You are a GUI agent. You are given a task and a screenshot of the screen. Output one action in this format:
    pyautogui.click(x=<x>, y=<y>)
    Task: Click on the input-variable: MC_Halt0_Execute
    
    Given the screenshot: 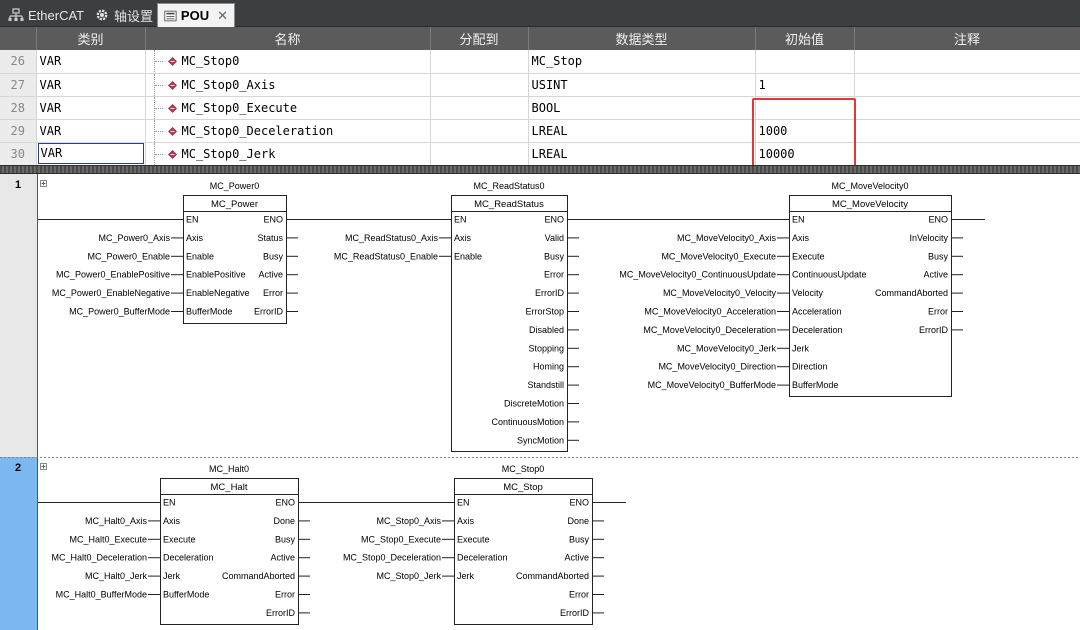 What is the action you would take?
    pyautogui.click(x=108, y=539)
    